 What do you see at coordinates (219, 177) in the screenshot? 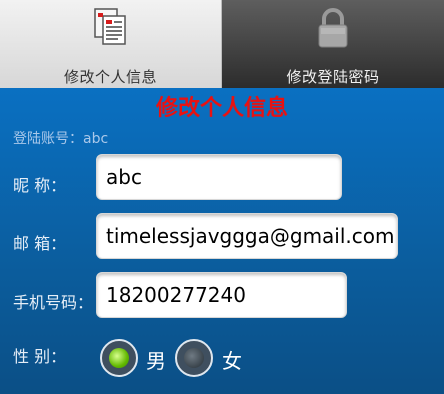
I see `nickname-field: abc` at bounding box center [219, 177].